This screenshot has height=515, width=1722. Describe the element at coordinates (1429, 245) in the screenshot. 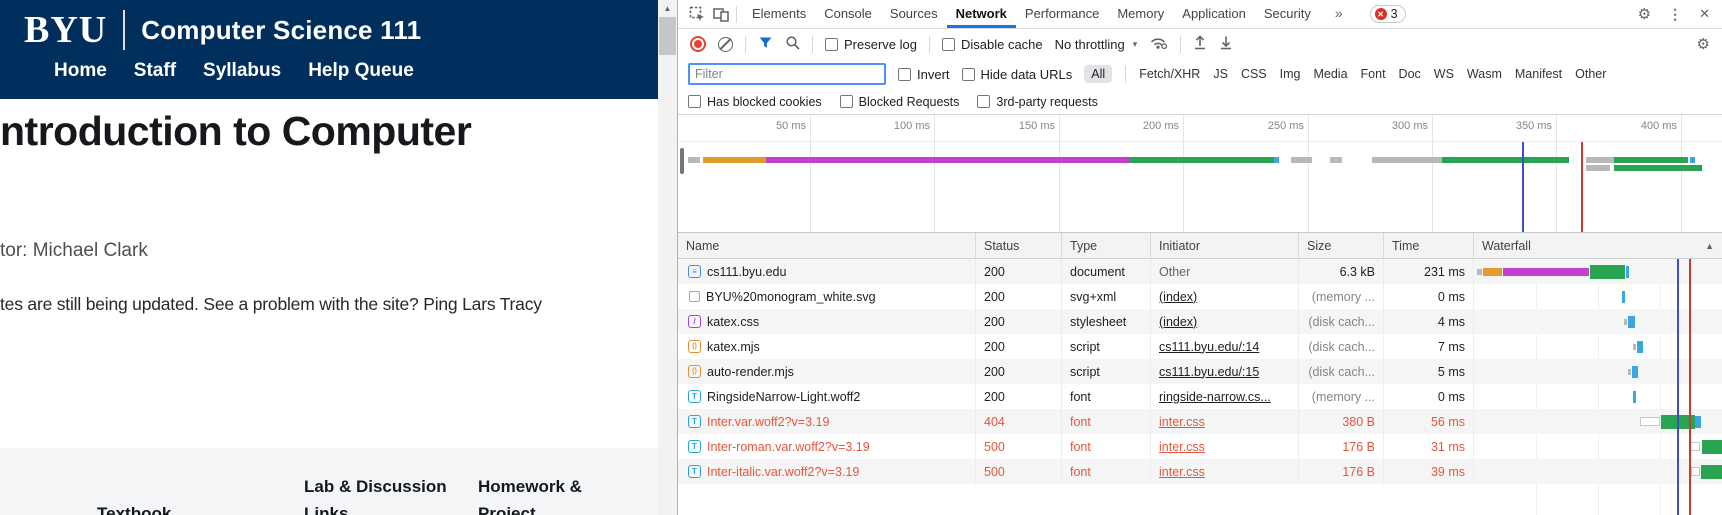

I see `column-header-time: Time` at that location.